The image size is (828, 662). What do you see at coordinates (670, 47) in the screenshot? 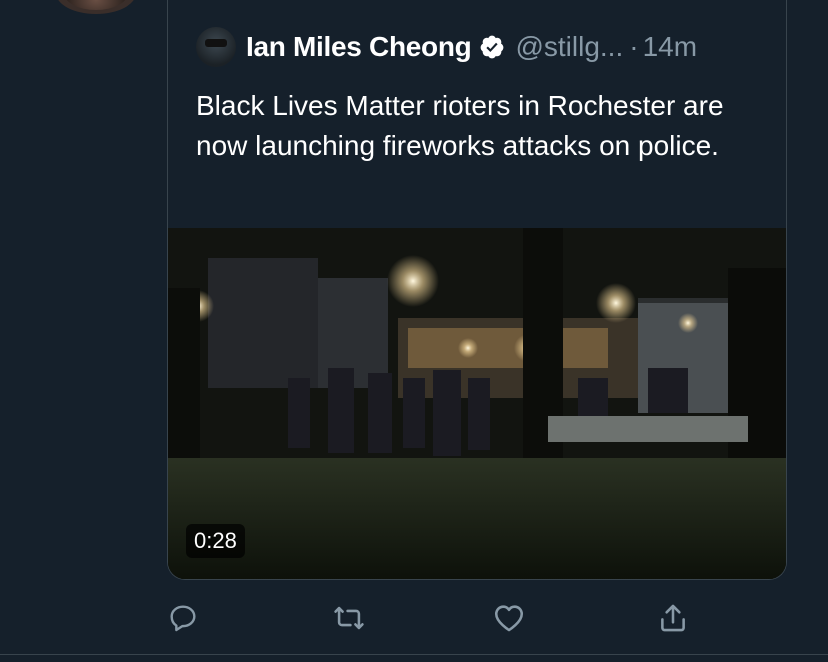
I see `quoted-tweet-timestamp: 14m` at bounding box center [670, 47].